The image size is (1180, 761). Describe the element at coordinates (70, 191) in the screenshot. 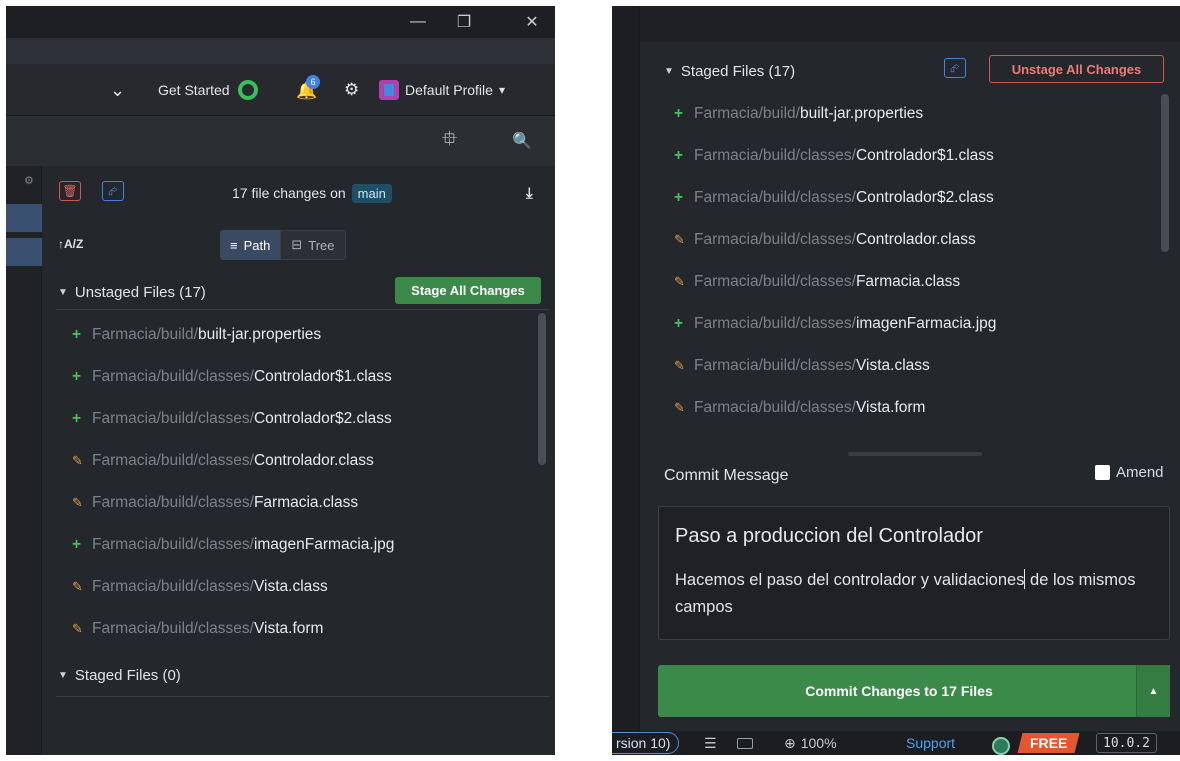

I see `discard-all-button: 🗑` at that location.